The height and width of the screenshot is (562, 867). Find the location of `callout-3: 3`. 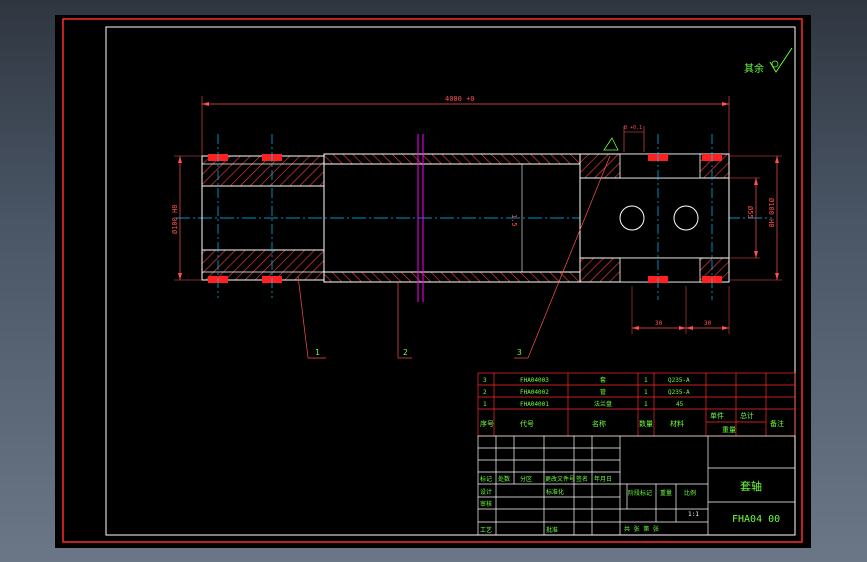

callout-3: 3 is located at coordinates (519, 352).